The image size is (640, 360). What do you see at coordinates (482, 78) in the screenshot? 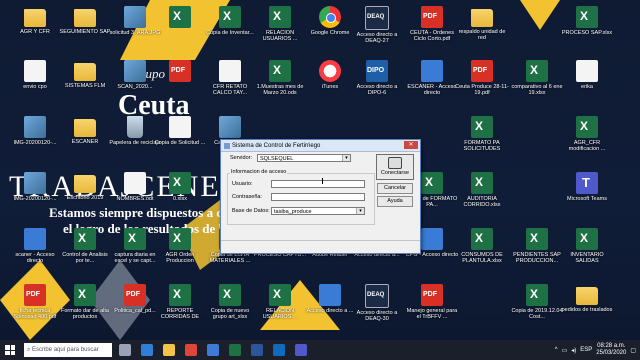
I see `desktop-icon: Ceuta Produce 28-11-19.pdf` at bounding box center [482, 78].